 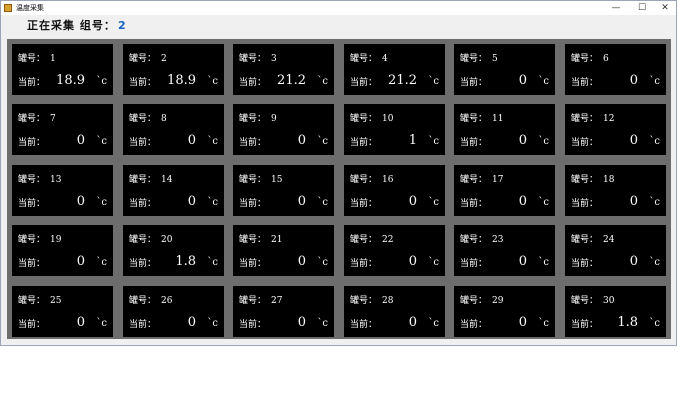 I want to click on close-button: ✕, so click(x=665, y=8).